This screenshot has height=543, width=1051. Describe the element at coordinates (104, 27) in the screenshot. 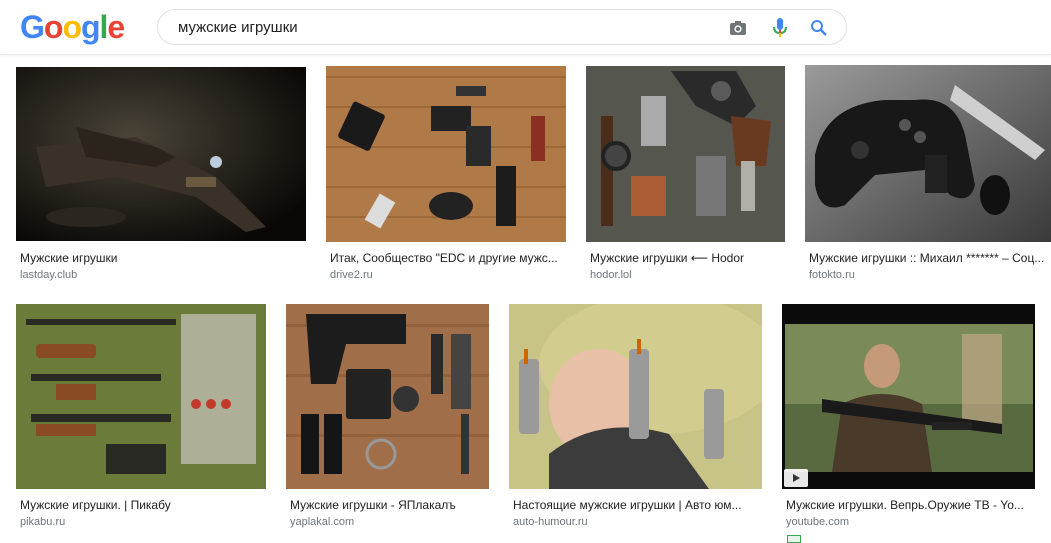

I see `logo-letter: l` at that location.